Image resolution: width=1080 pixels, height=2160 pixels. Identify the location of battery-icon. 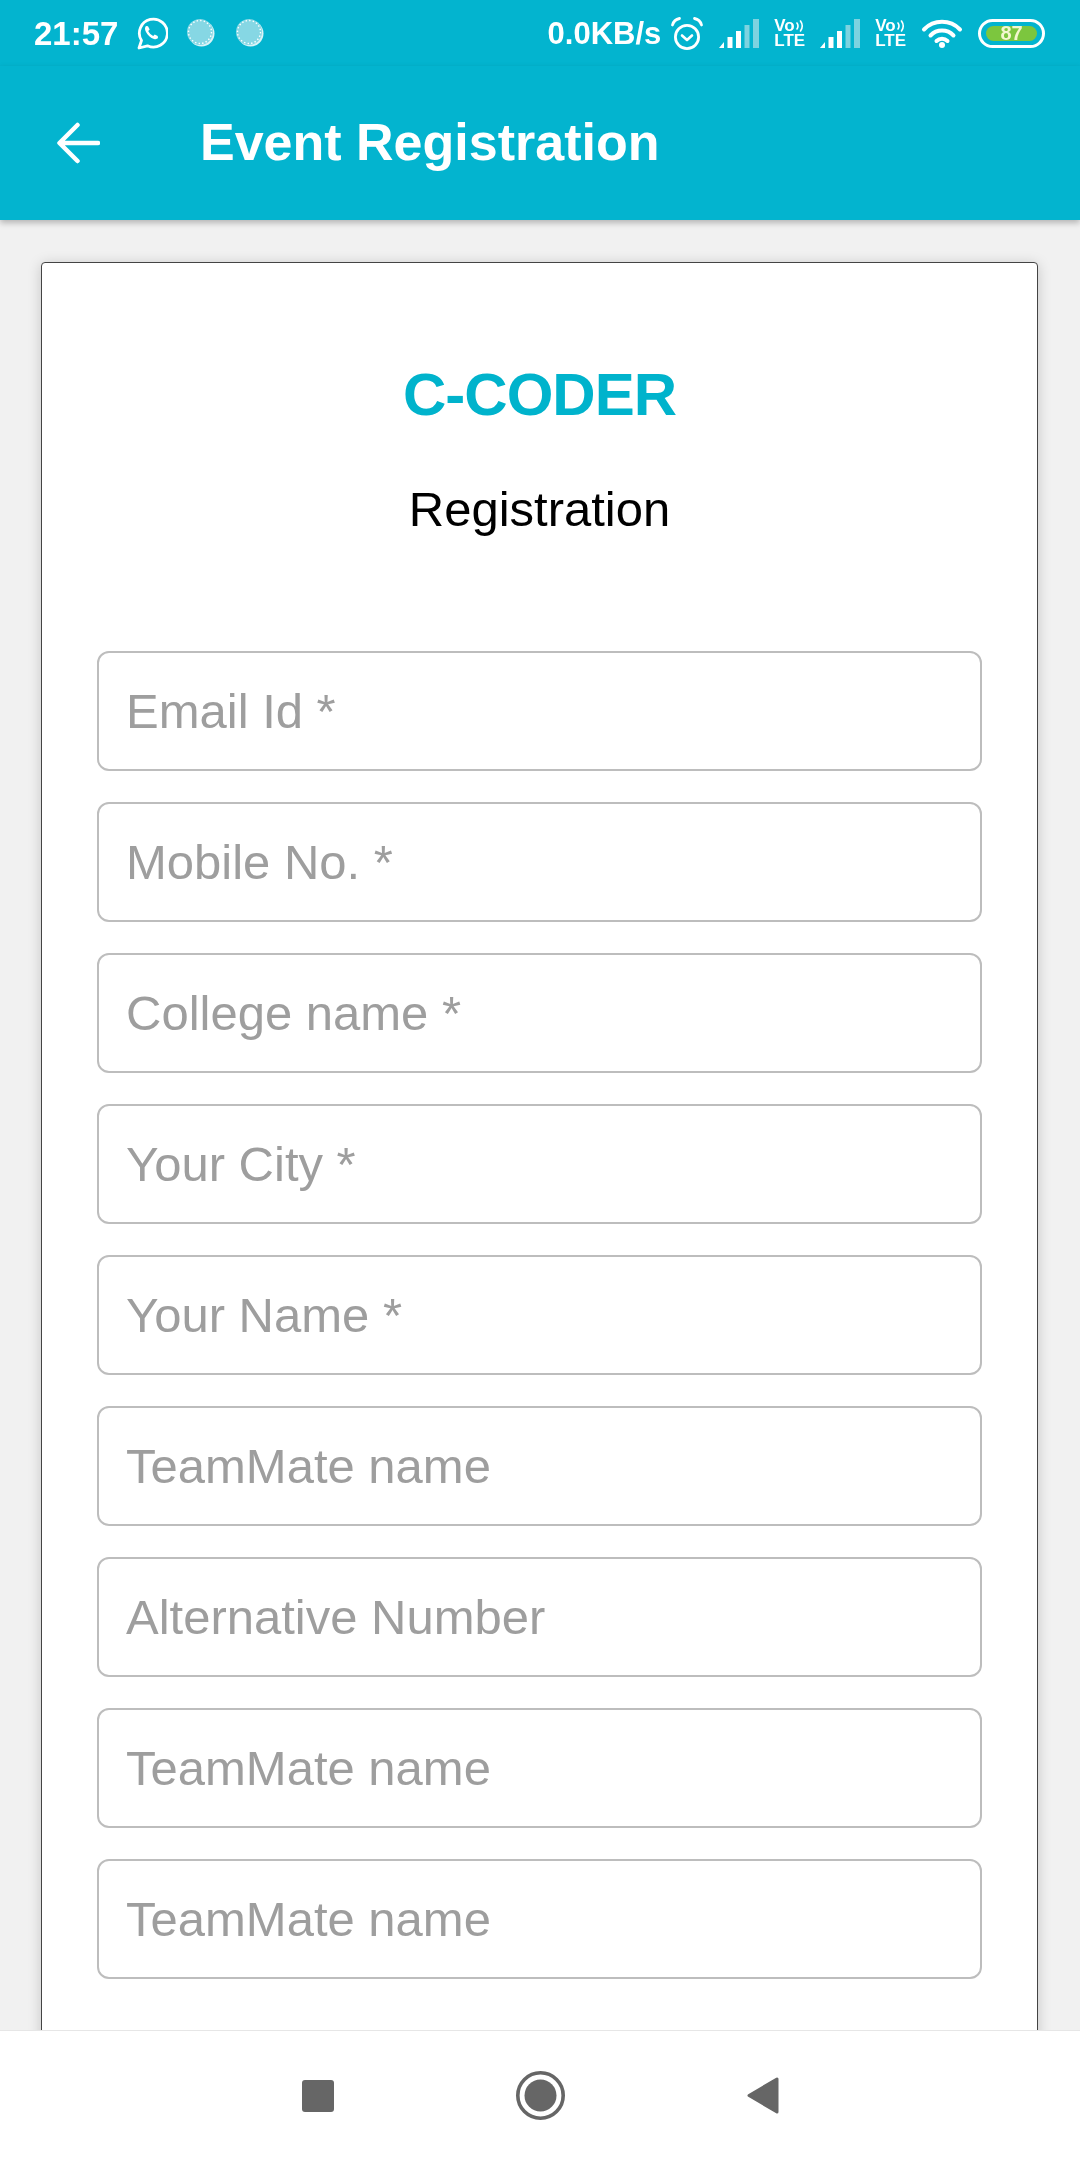
(1011, 33).